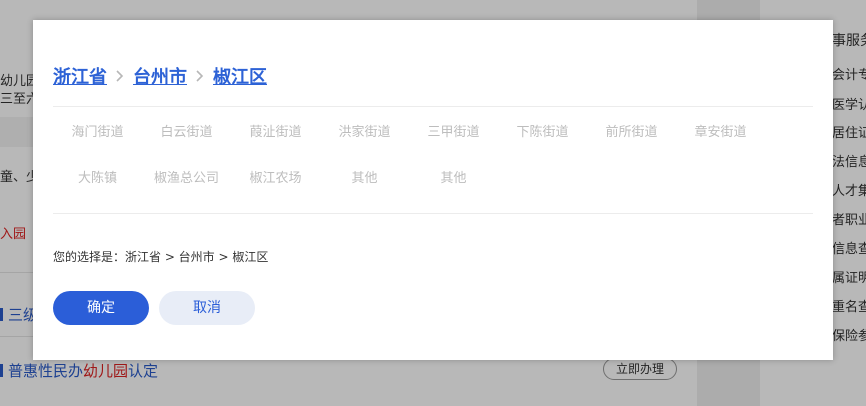 The width and height of the screenshot is (866, 406). What do you see at coordinates (186, 133) in the screenshot?
I see `street-option: 白云街道` at bounding box center [186, 133].